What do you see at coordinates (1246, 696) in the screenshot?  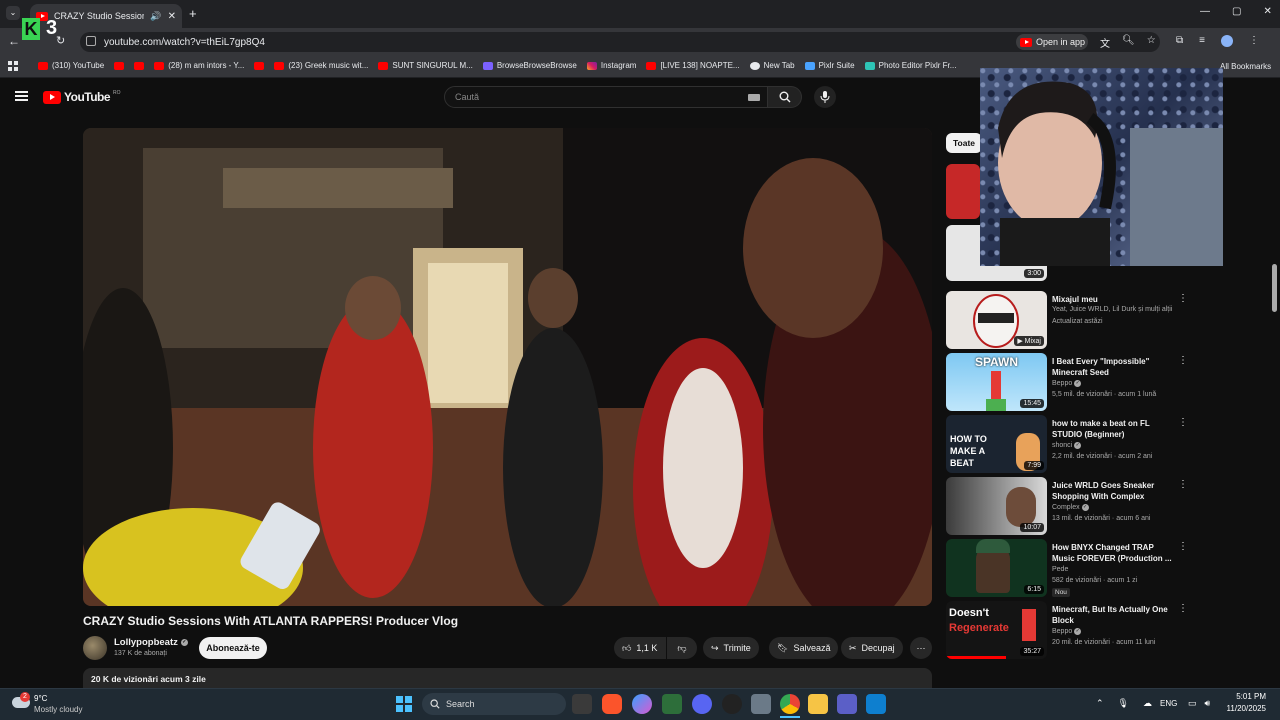 I see `clock-time: 5:01 PM` at bounding box center [1246, 696].